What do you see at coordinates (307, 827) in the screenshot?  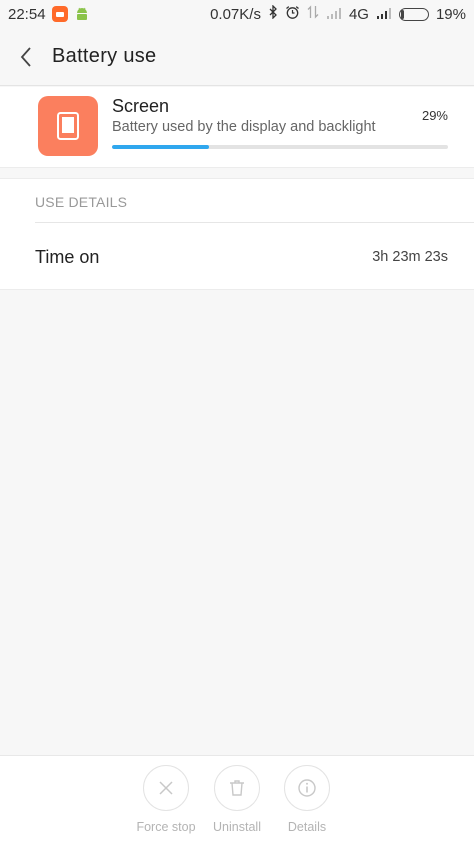 I see `action-label: Details` at bounding box center [307, 827].